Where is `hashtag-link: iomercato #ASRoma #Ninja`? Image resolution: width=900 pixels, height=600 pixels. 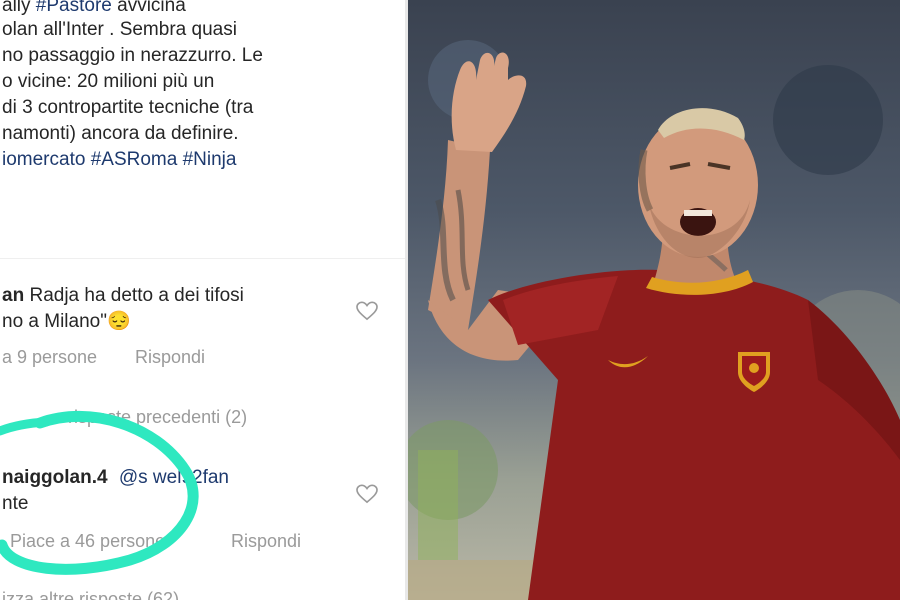 hashtag-link: iomercato #ASRoma #Ninja is located at coordinates (119, 159).